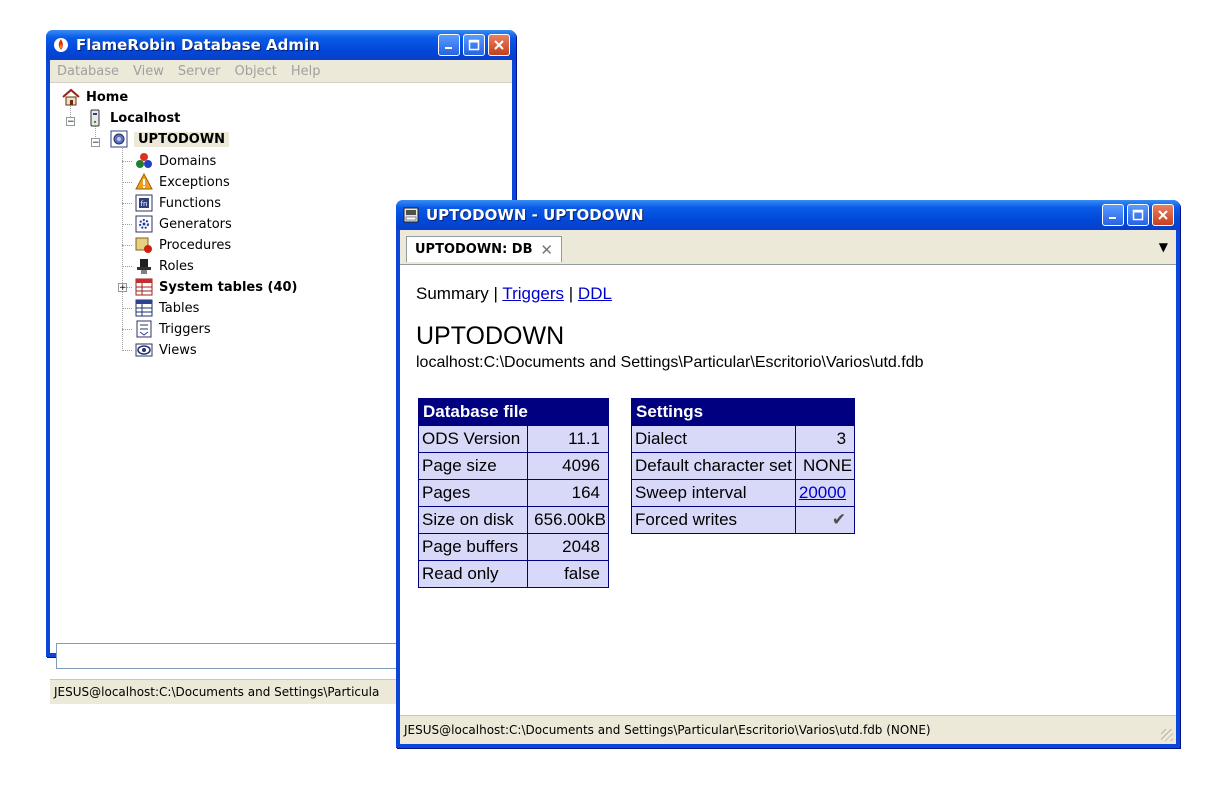  What do you see at coordinates (195, 245) in the screenshot?
I see `tree-label-procedures: Procedures` at bounding box center [195, 245].